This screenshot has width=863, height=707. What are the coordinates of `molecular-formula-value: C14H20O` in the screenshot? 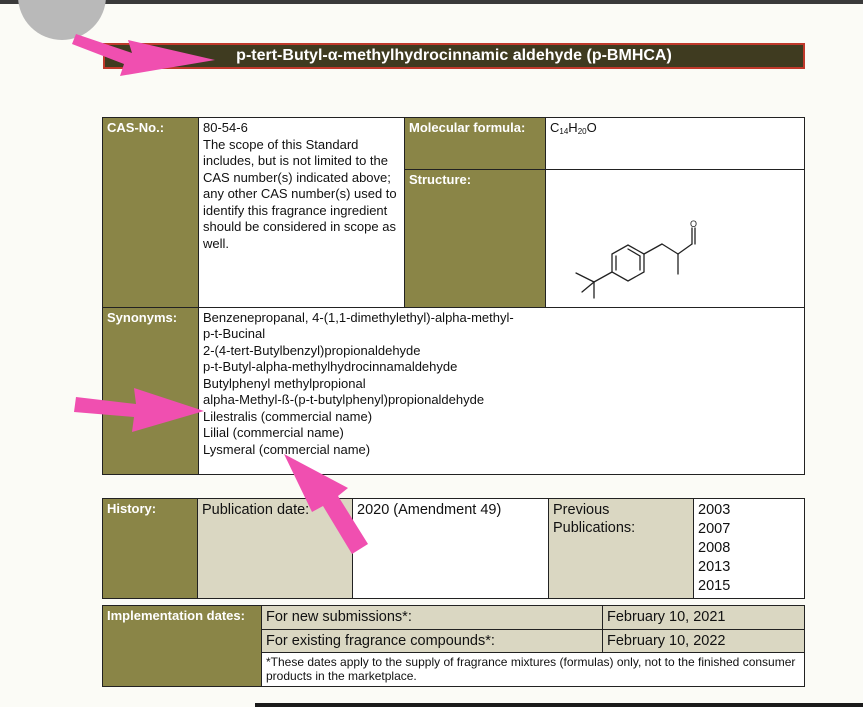 It's located at (675, 143).